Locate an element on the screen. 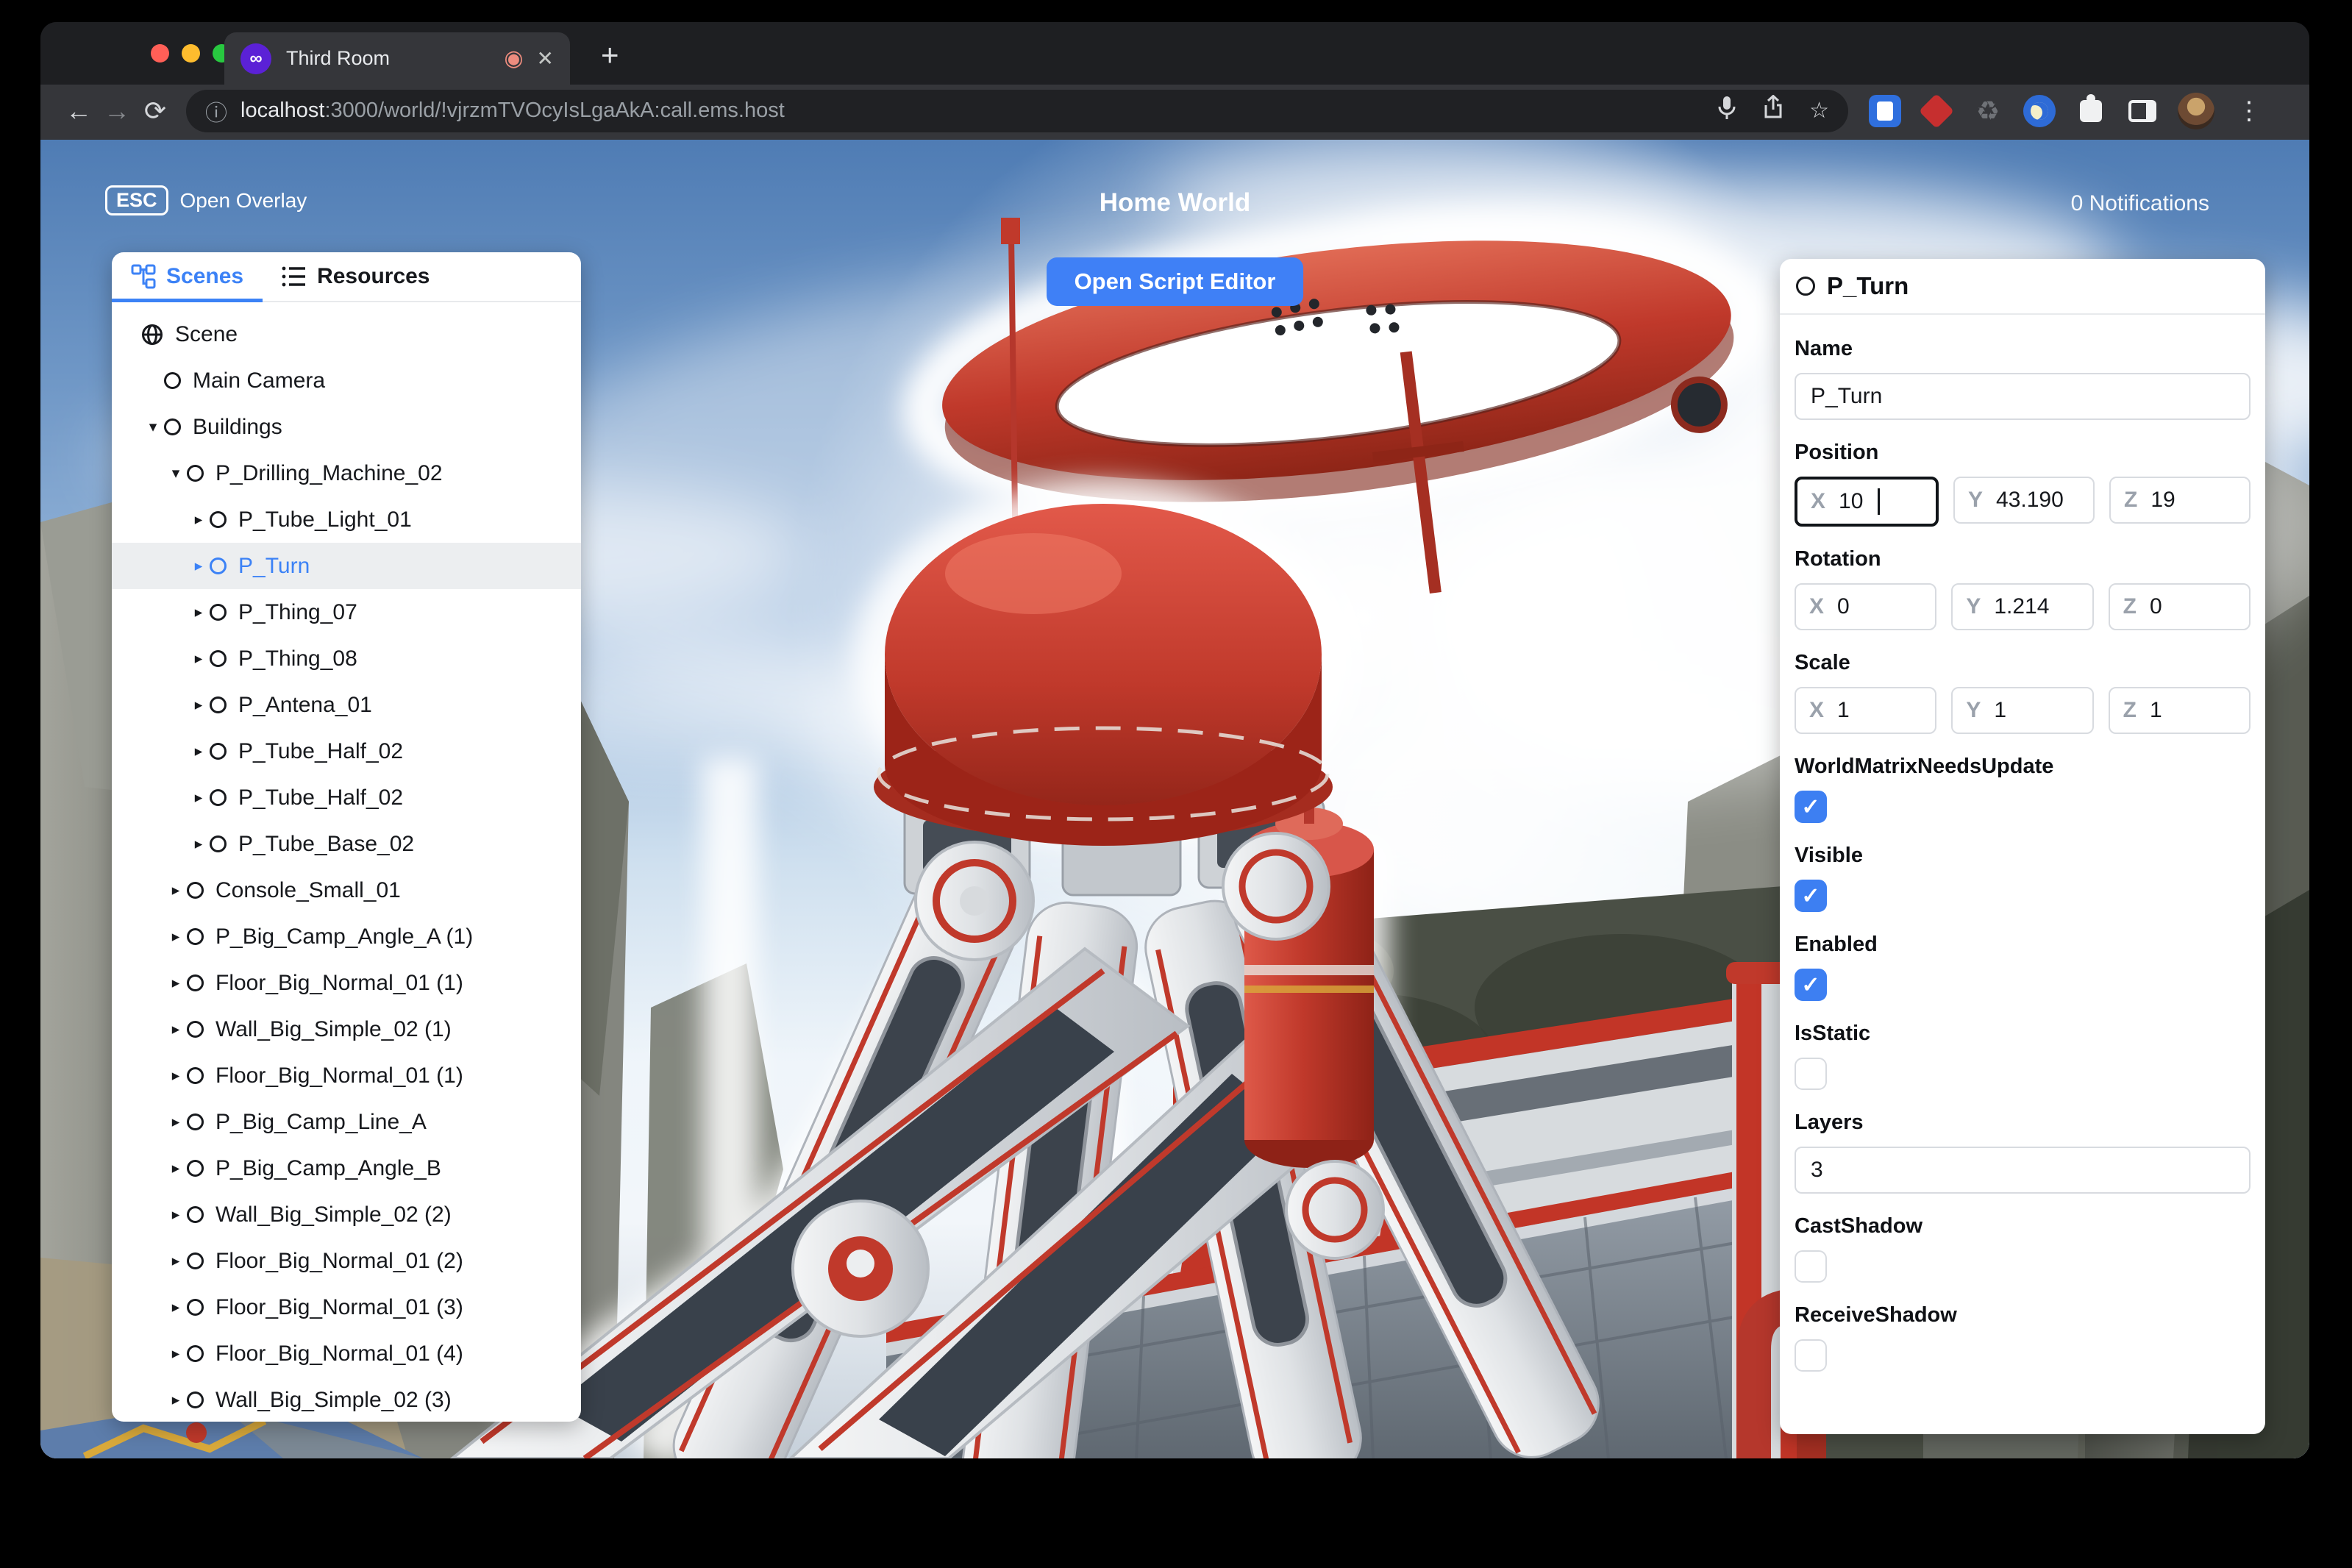 Image resolution: width=2352 pixels, height=1568 pixels. property-row: ReceiveShadow is located at coordinates (2023, 1337).